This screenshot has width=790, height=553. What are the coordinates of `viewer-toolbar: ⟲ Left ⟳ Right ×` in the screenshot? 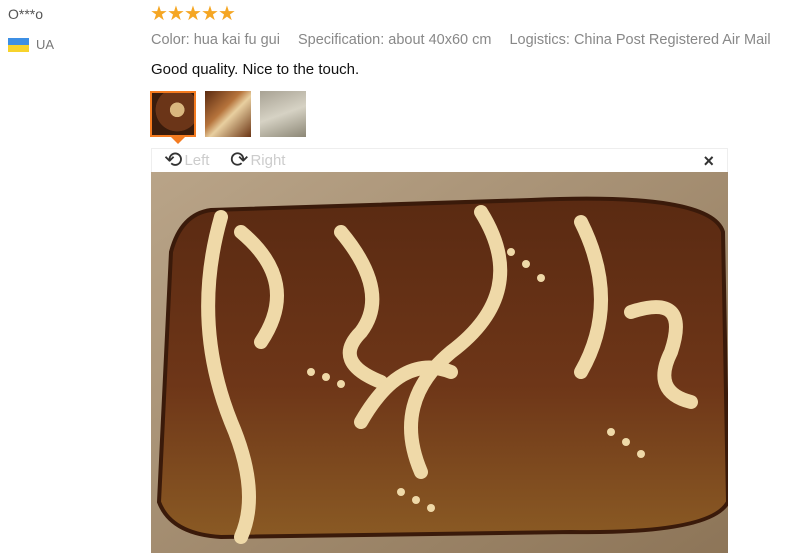 It's located at (439, 160).